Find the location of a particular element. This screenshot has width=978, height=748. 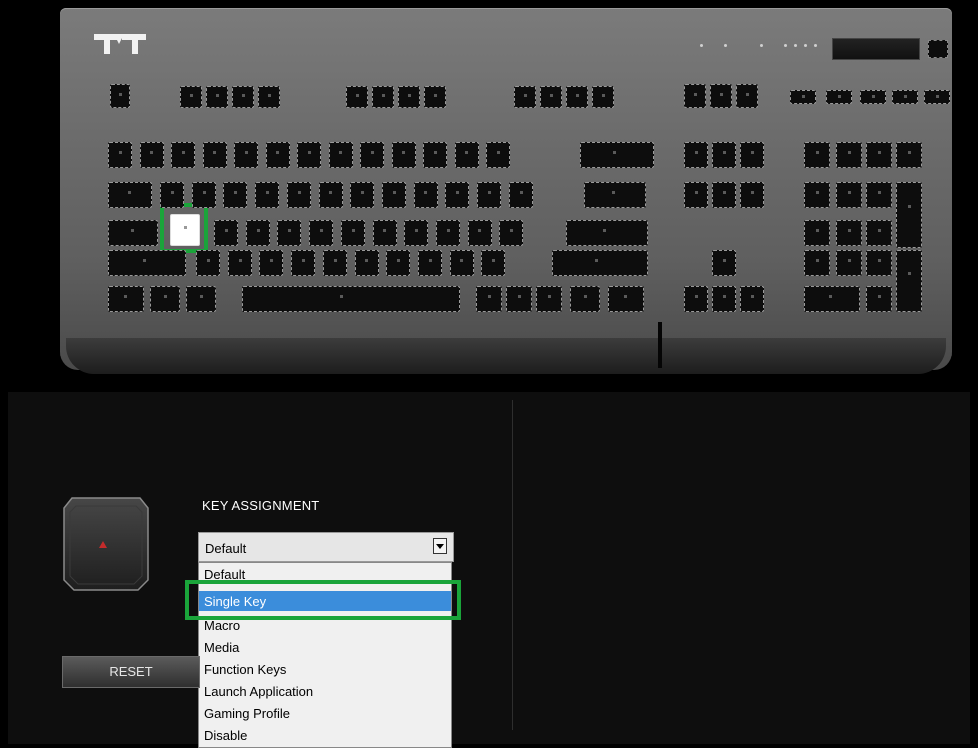

chevron-down-icon is located at coordinates (440, 546).